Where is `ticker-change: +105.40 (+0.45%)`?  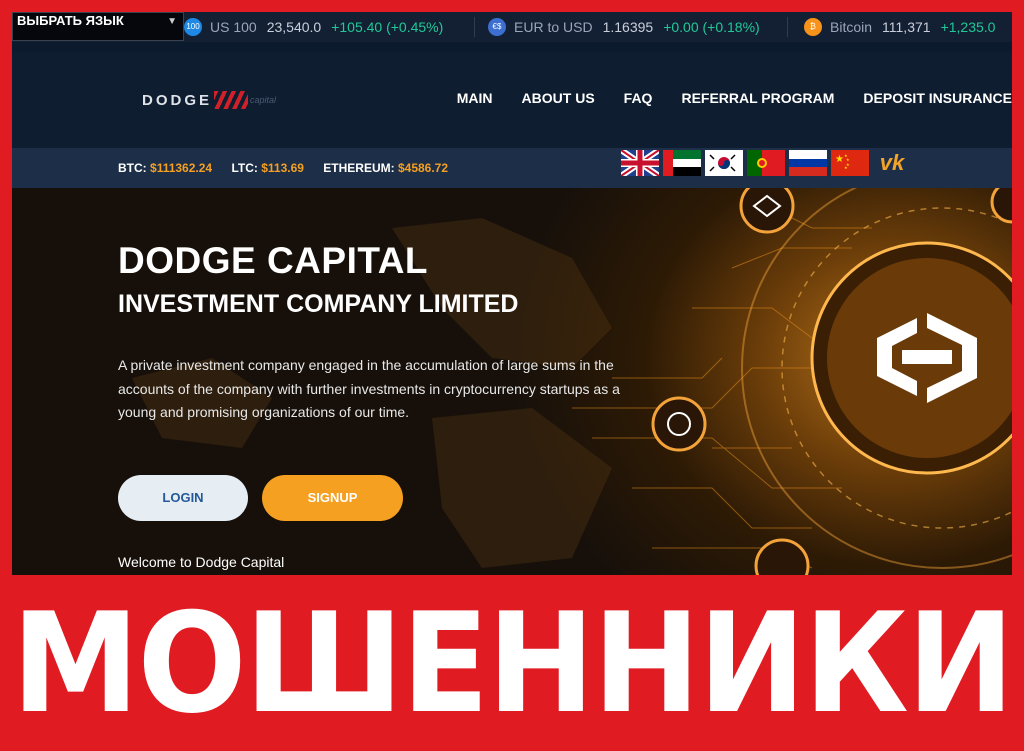 ticker-change: +105.40 (+0.45%) is located at coordinates (387, 27).